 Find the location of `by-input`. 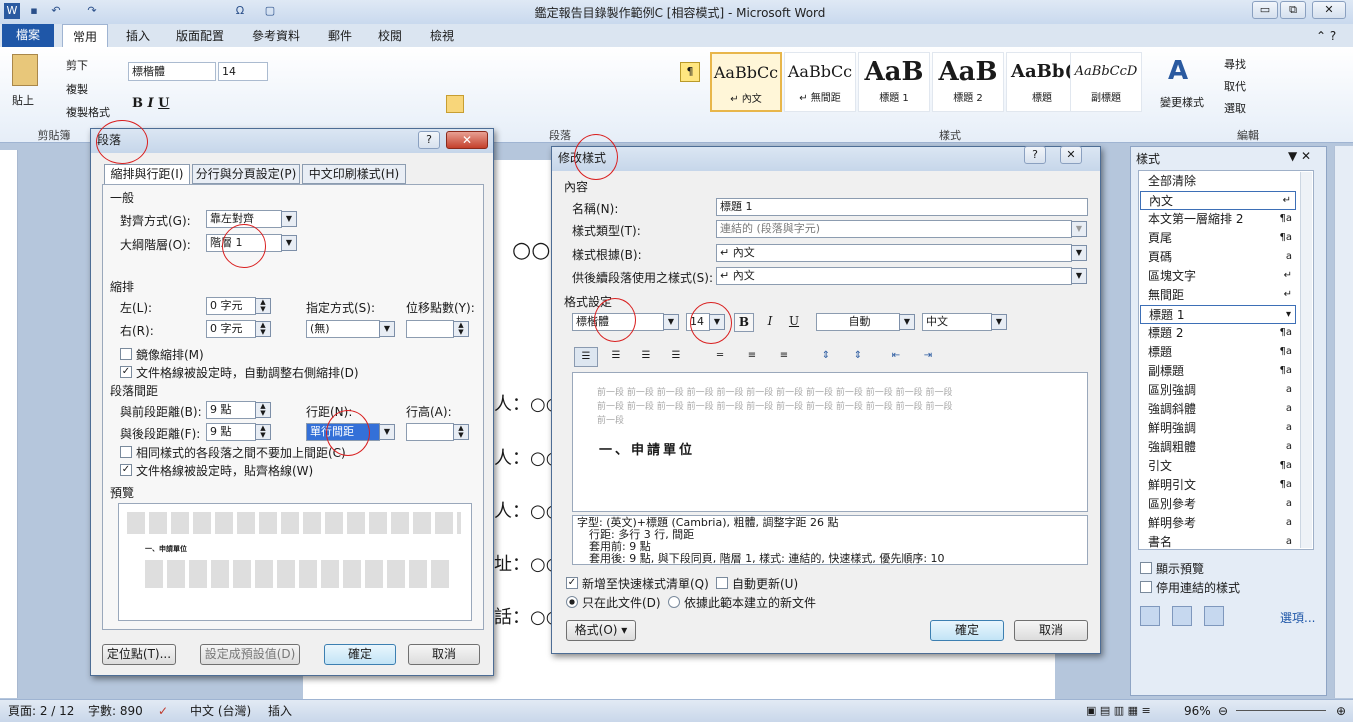

by-input is located at coordinates (430, 329).